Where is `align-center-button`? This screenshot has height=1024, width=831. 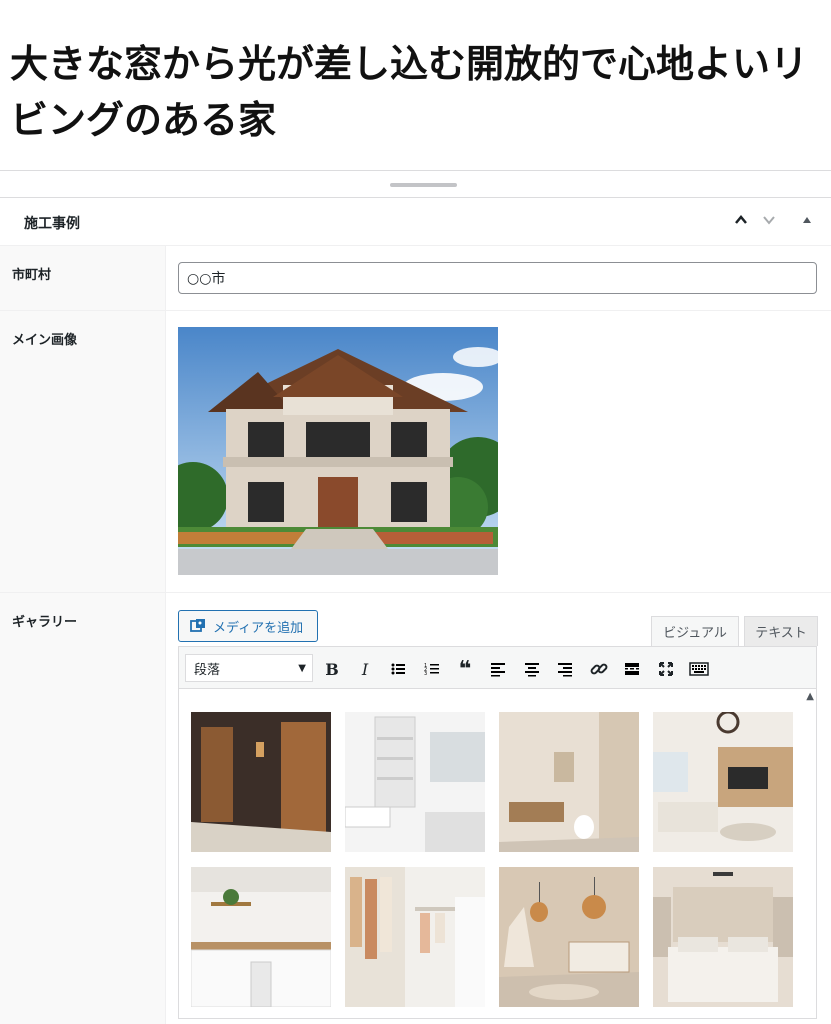
align-center-button is located at coordinates (532, 669).